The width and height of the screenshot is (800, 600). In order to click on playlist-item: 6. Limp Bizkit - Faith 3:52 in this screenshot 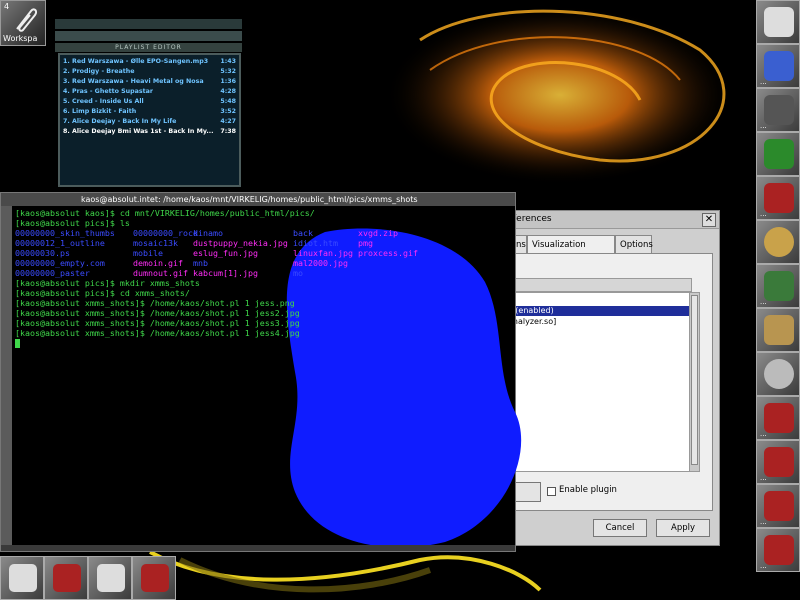, I will do `click(149, 111)`.